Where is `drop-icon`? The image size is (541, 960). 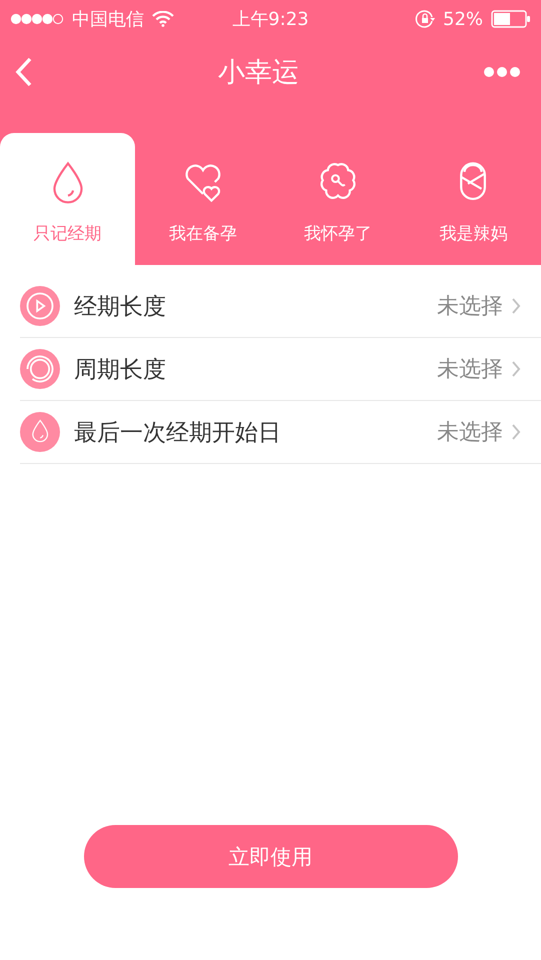 drop-icon is located at coordinates (40, 432).